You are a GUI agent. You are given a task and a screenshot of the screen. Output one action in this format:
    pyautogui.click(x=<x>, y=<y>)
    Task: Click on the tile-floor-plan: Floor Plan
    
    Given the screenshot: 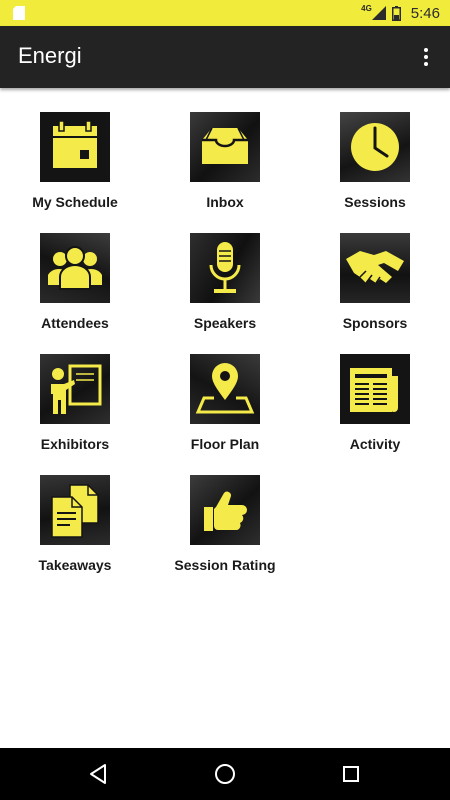 What is the action you would take?
    pyautogui.click(x=225, y=404)
    